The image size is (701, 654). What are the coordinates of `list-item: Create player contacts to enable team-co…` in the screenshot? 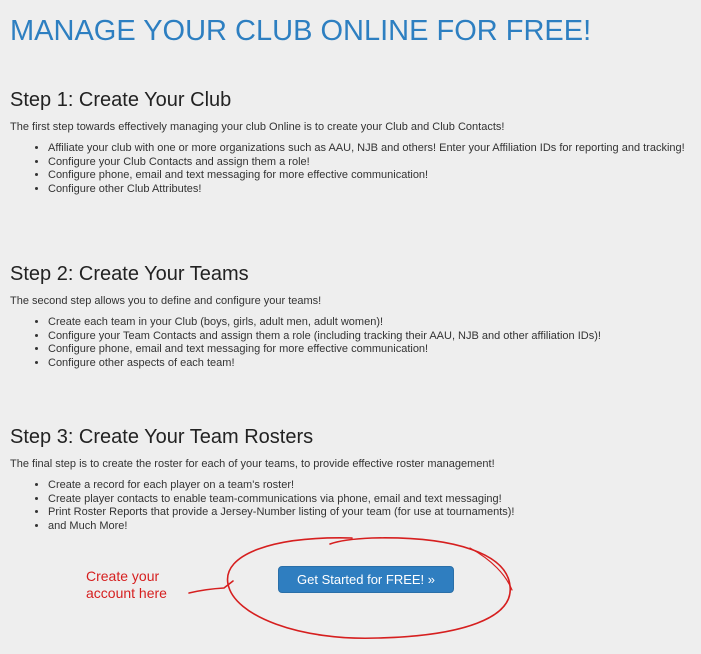 It's located at (374, 500).